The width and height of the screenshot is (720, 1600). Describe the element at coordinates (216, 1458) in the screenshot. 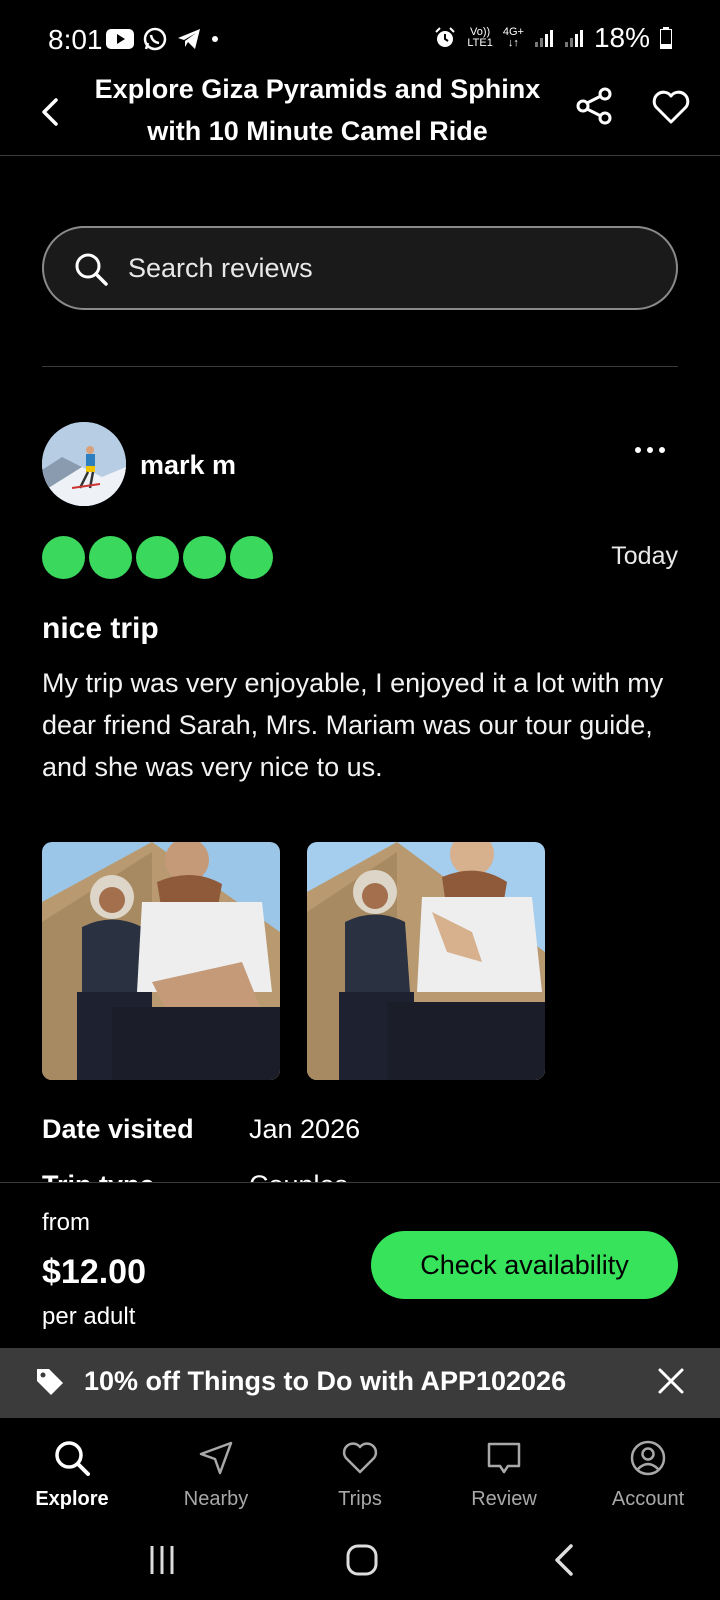

I see `navigation-icon` at that location.